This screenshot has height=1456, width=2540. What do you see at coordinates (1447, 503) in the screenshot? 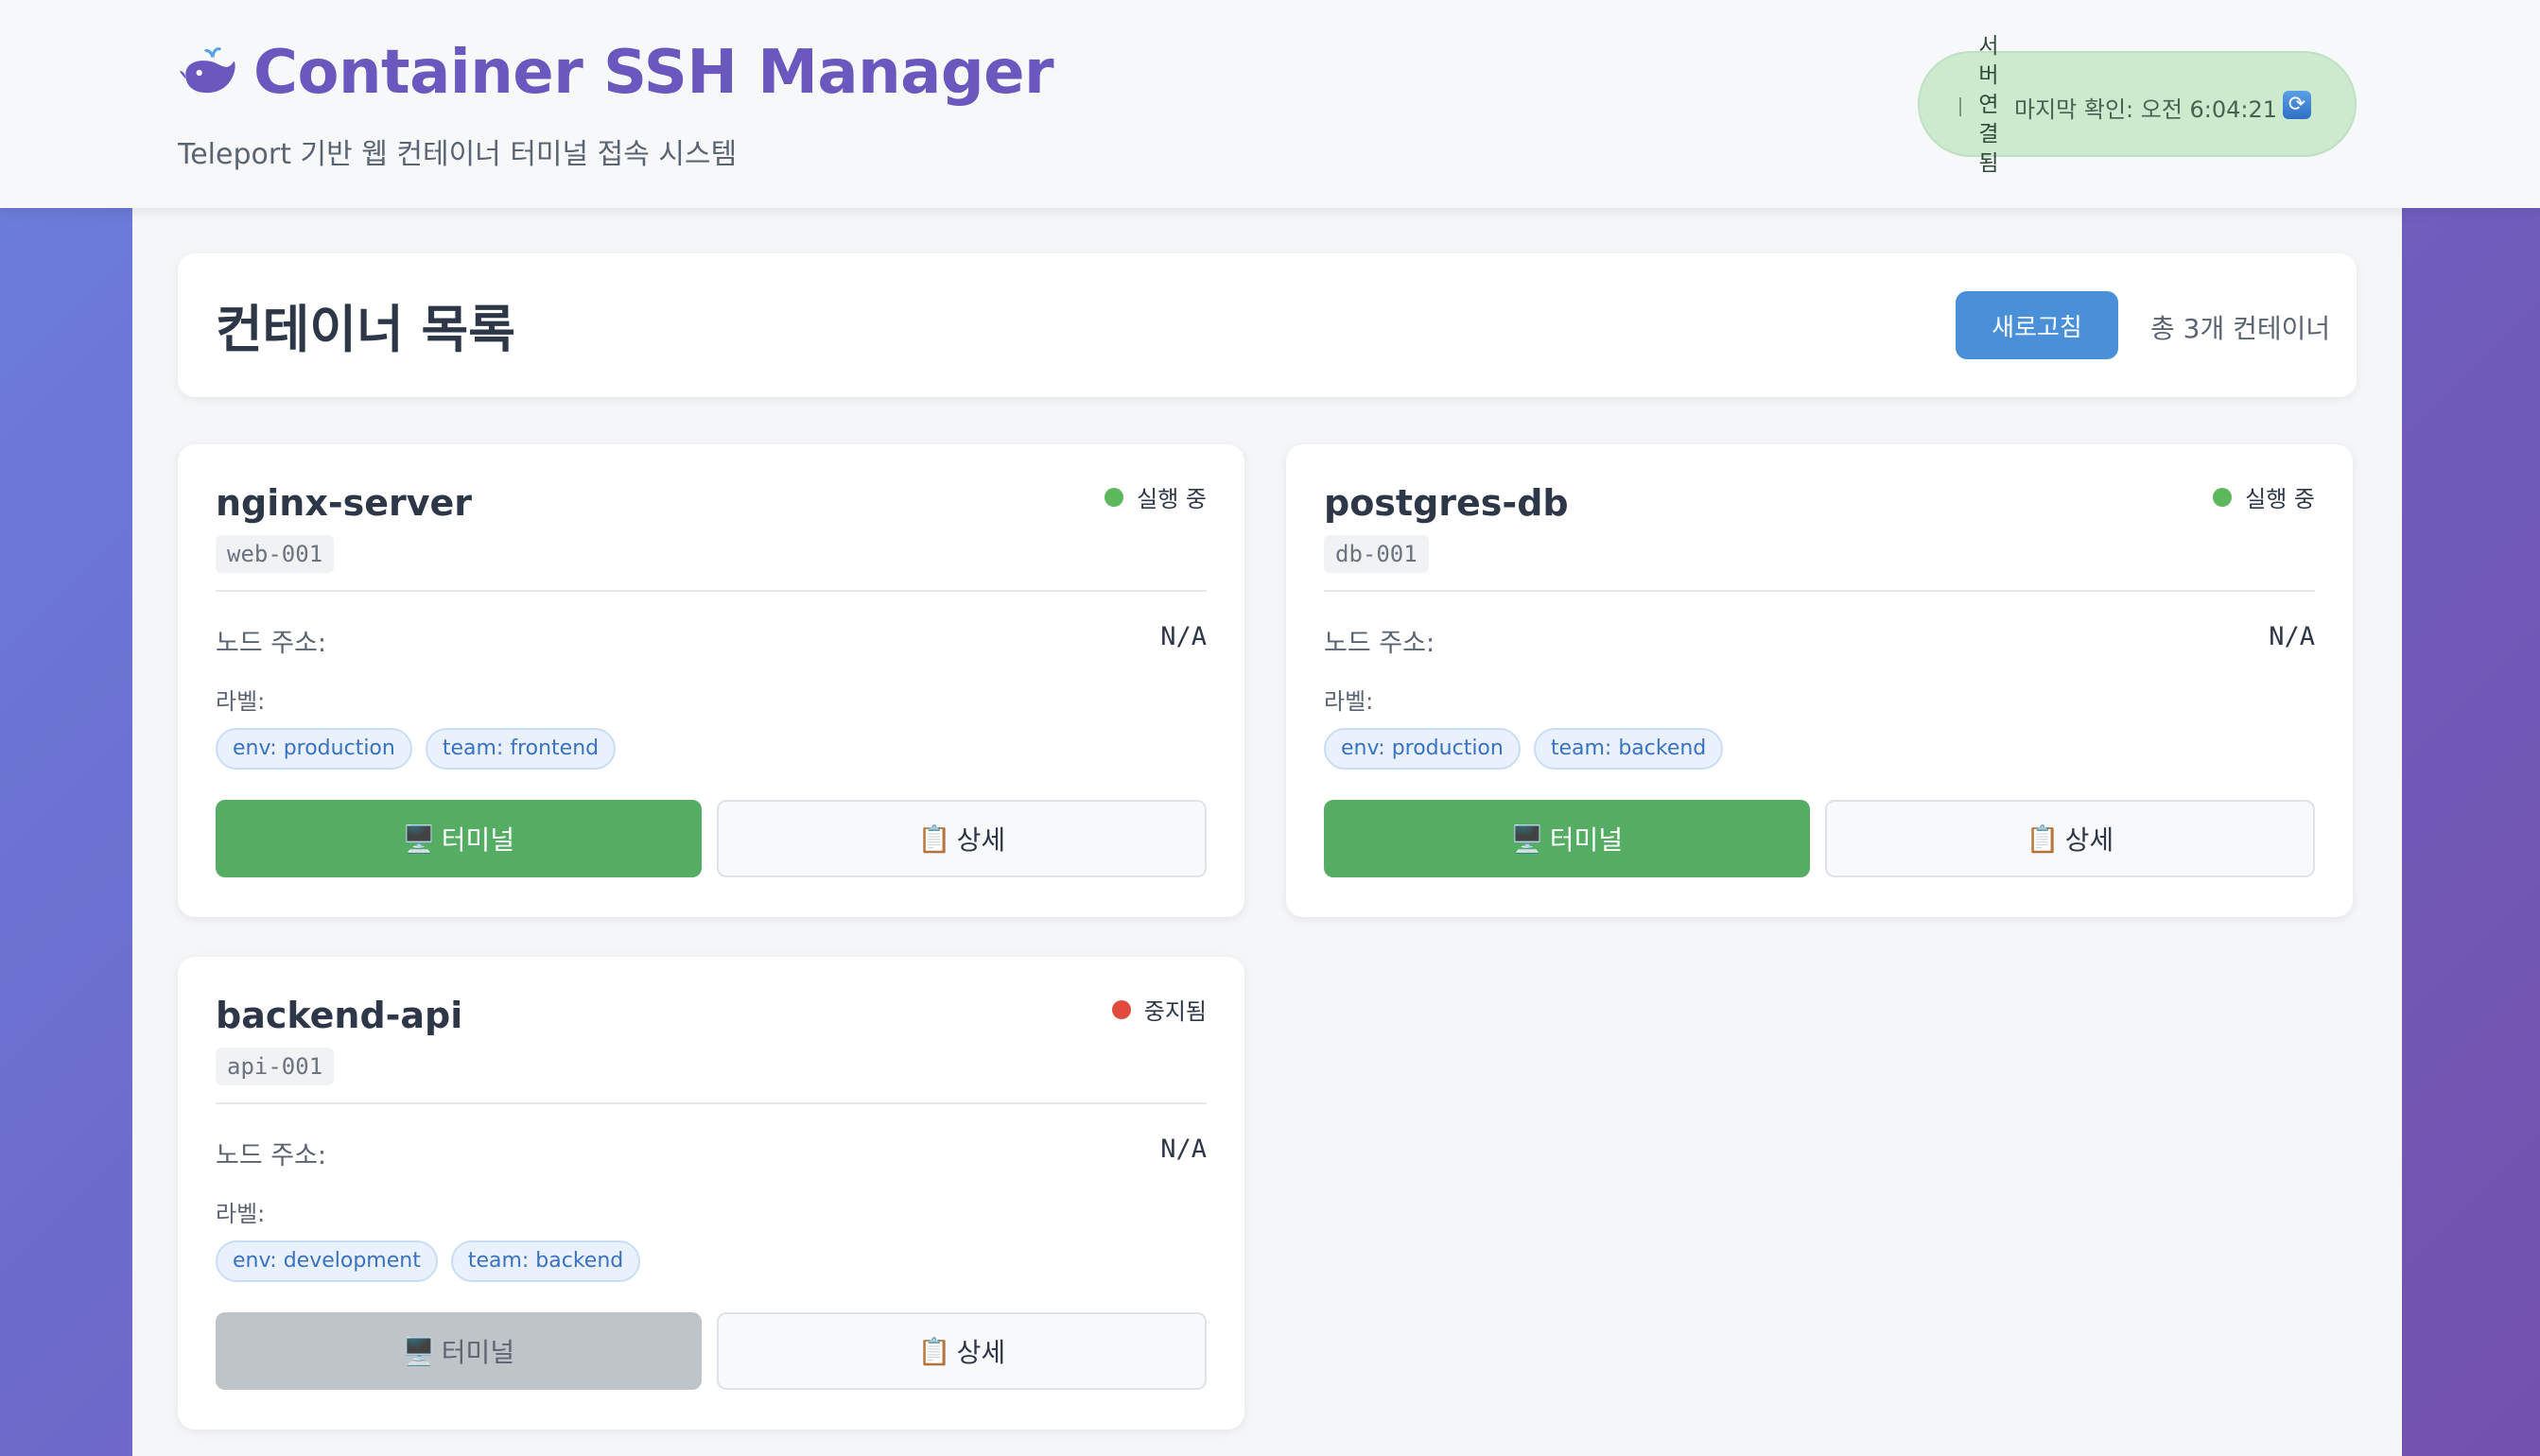
I see `container-name: postgres-db` at bounding box center [1447, 503].